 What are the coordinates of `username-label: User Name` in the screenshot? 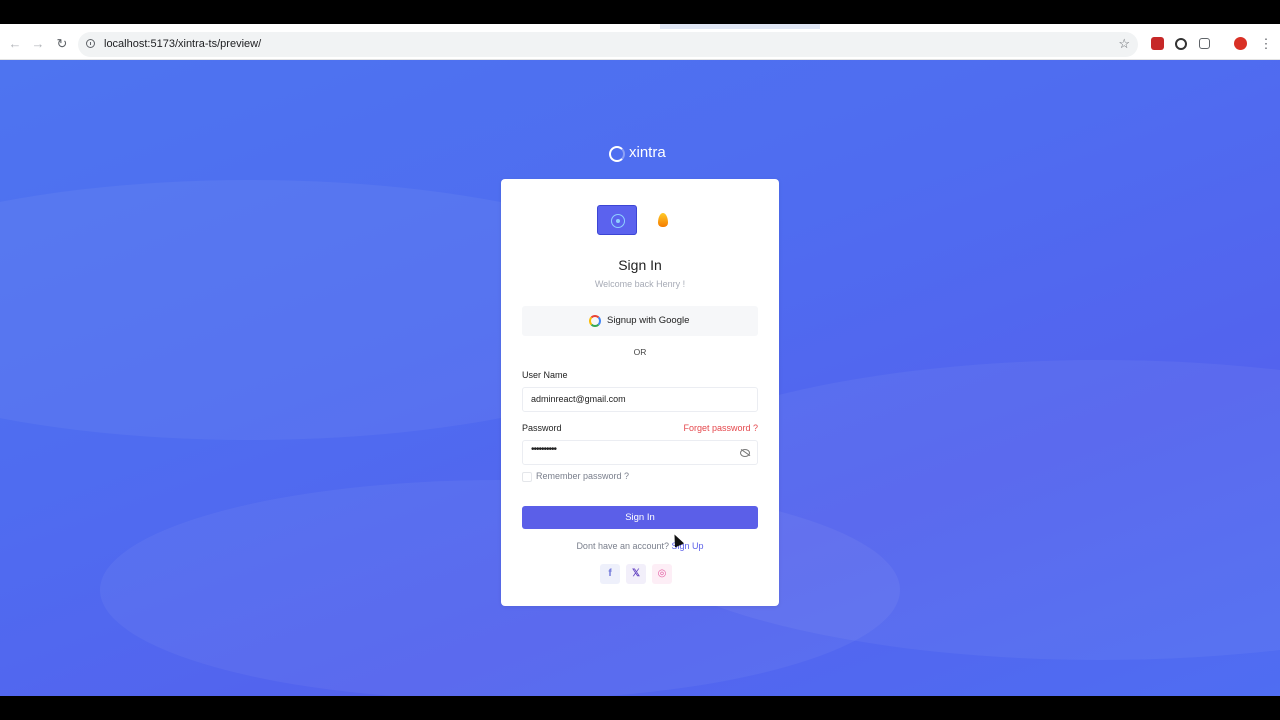 It's located at (545, 375).